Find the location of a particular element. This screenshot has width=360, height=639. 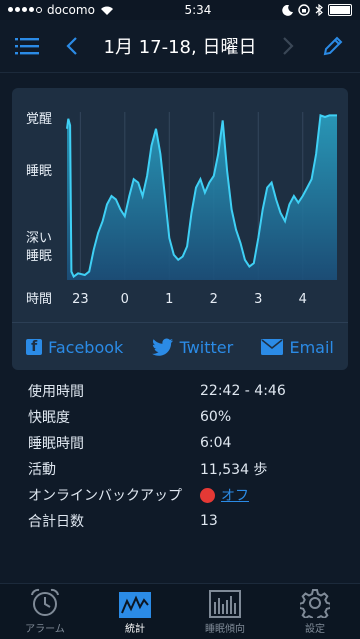

prev-day-button is located at coordinates (72, 46).